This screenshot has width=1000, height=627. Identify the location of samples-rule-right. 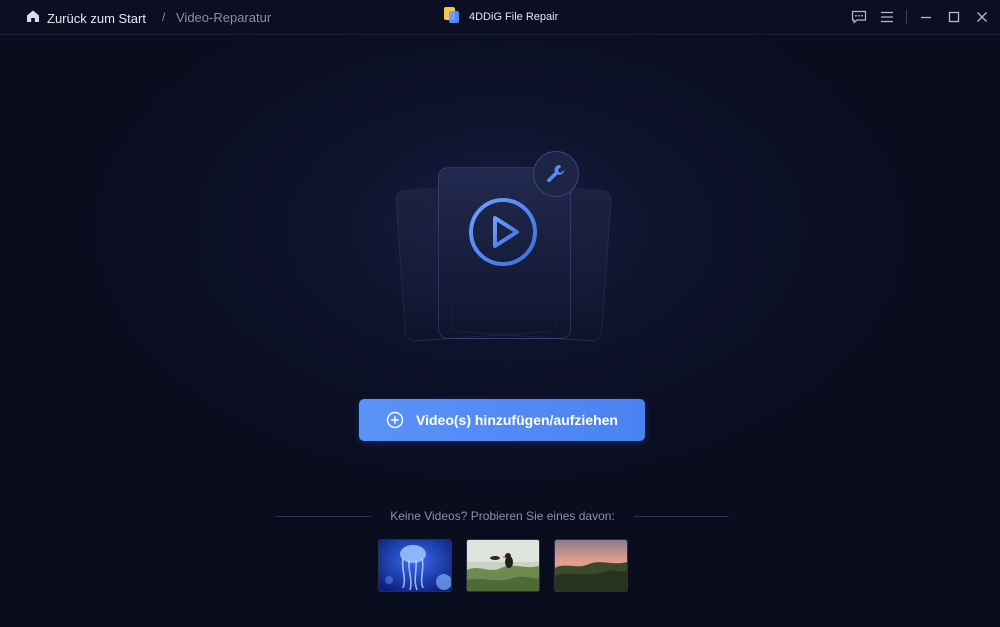
(681, 516).